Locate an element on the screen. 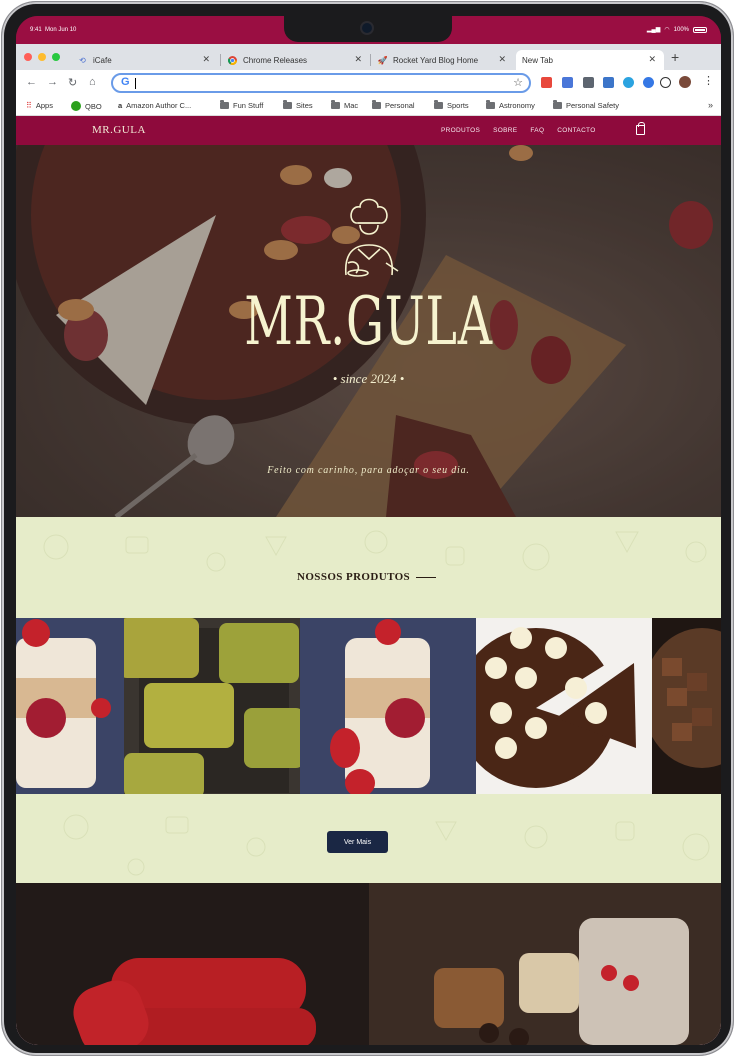 The width and height of the screenshot is (735, 1057). shopping-bag-icon is located at coordinates (640, 128).